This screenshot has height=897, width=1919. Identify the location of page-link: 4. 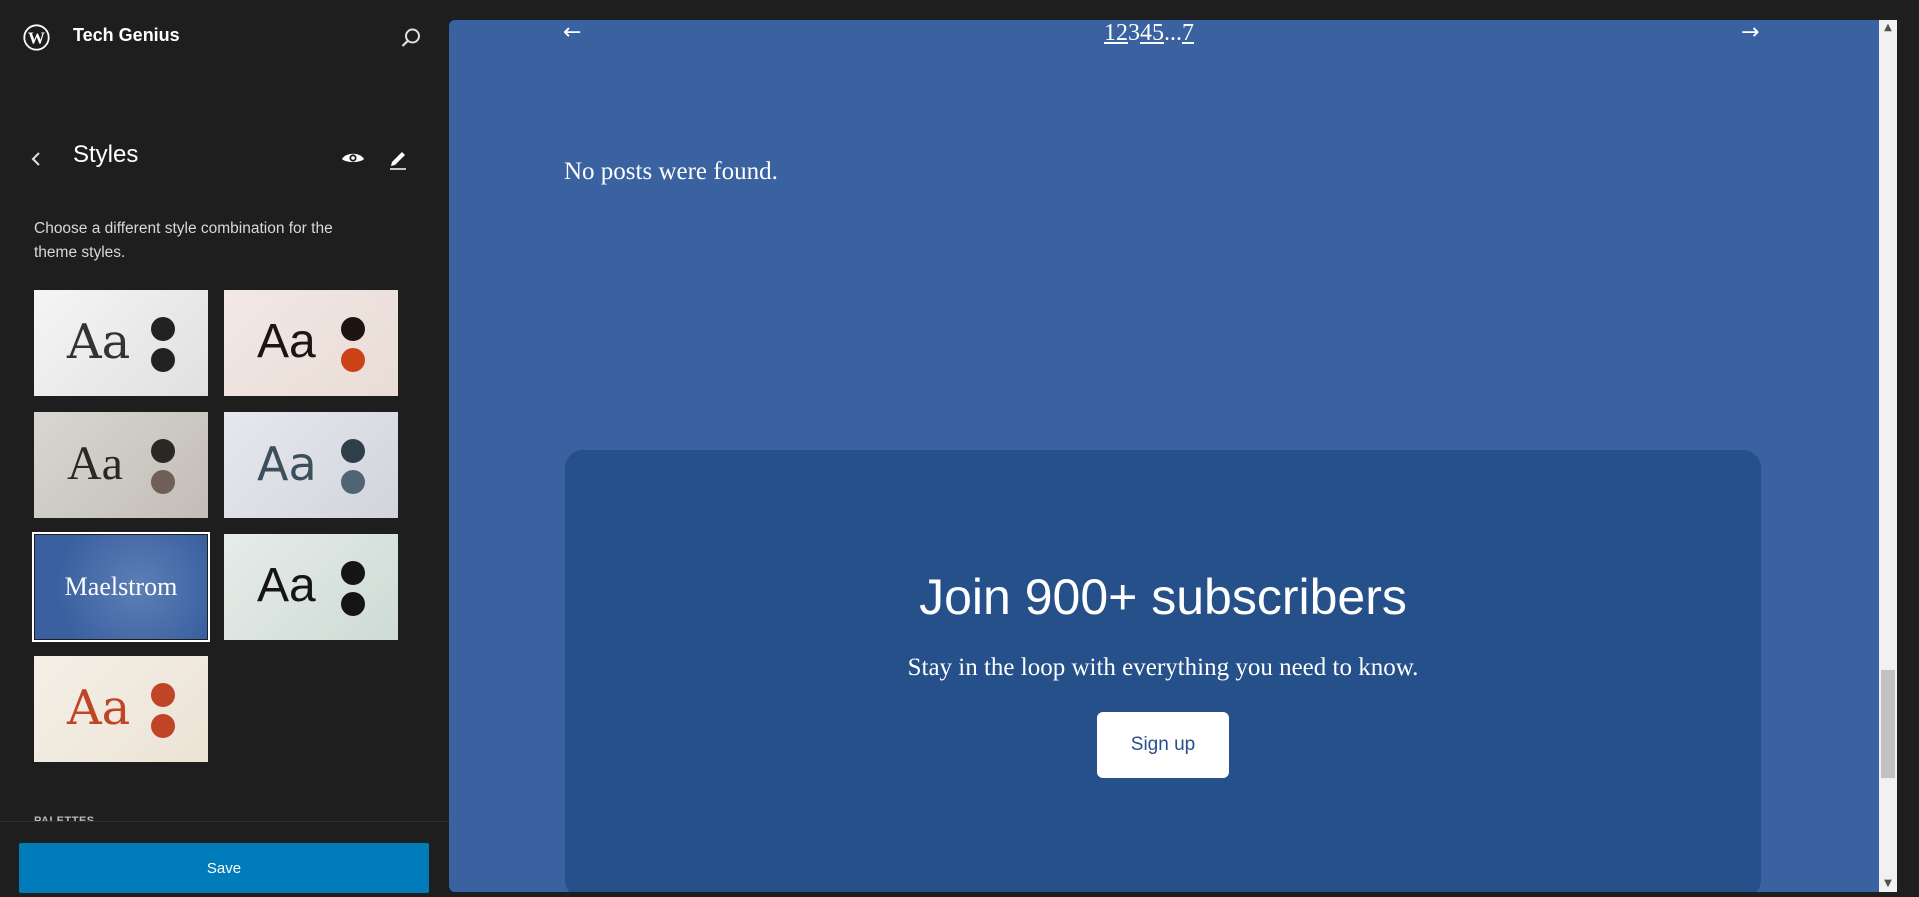
(1146, 33).